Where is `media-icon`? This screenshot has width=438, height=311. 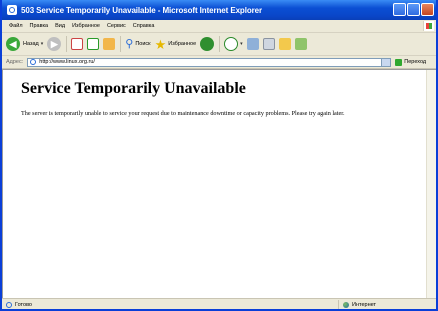 media-icon is located at coordinates (207, 44).